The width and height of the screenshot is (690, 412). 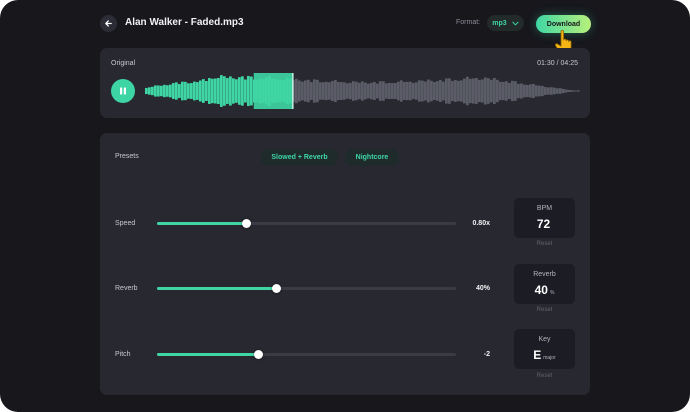 I want to click on reverb-label: Reverb, so click(x=126, y=288).